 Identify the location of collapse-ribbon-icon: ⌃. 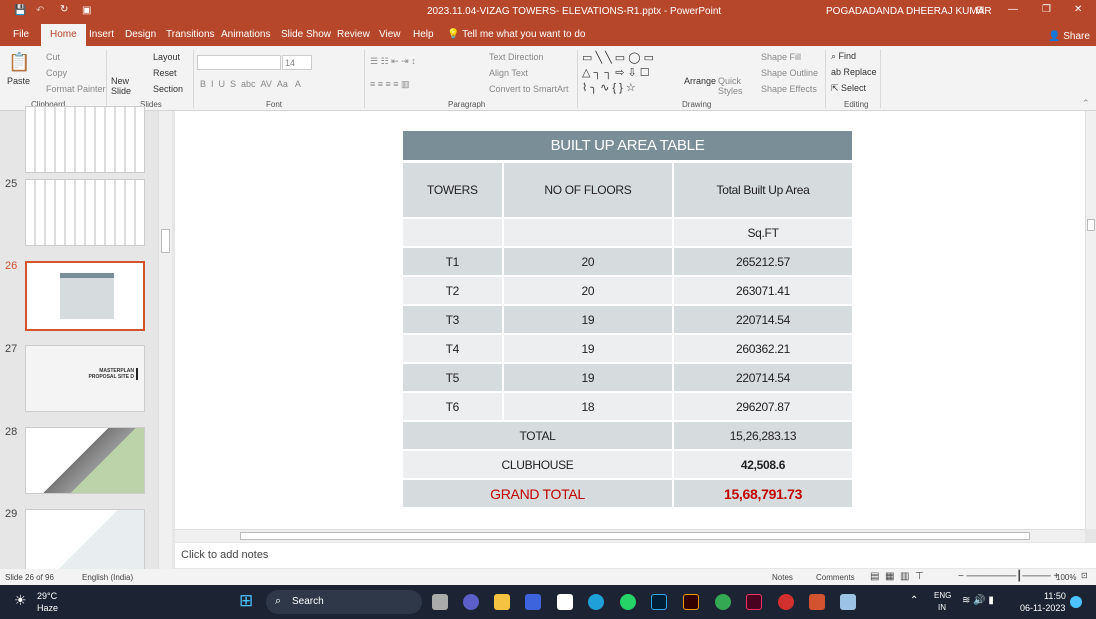
(1086, 103).